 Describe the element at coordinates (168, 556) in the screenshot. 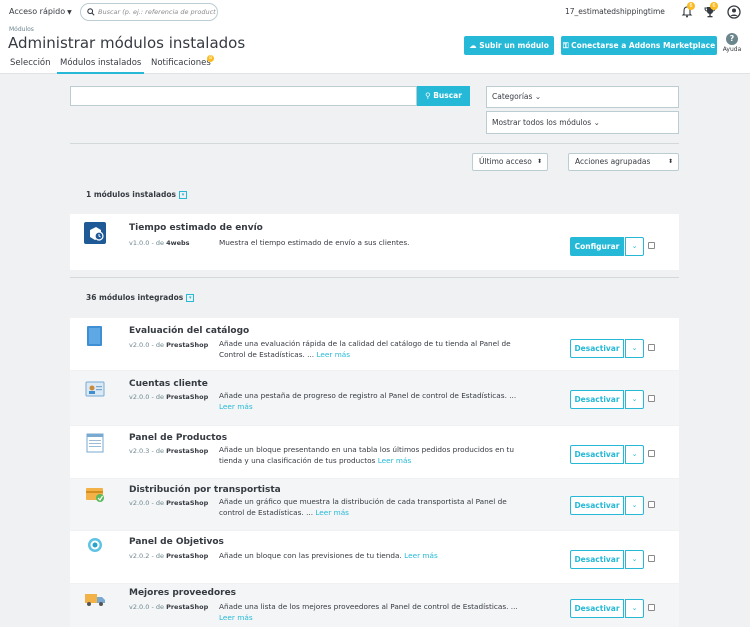

I see `module-version: v2.0.2 - de PrestaShop` at that location.